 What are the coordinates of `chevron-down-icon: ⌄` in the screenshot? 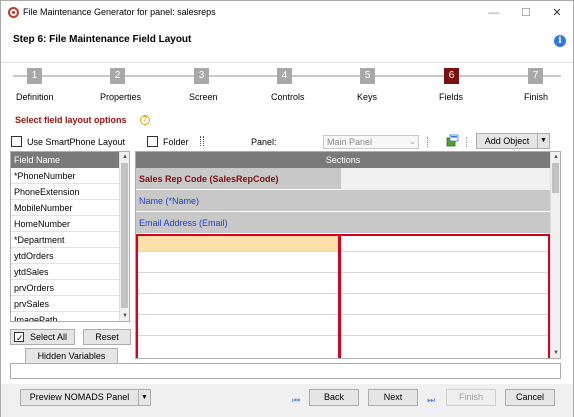 It's located at (412, 141).